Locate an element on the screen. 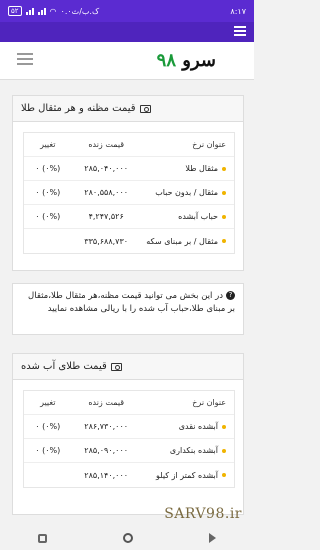  table-row: حباب آبشده ۴,۲۴۷,۵۲۶ (۰%) ۰ is located at coordinates (129, 217).